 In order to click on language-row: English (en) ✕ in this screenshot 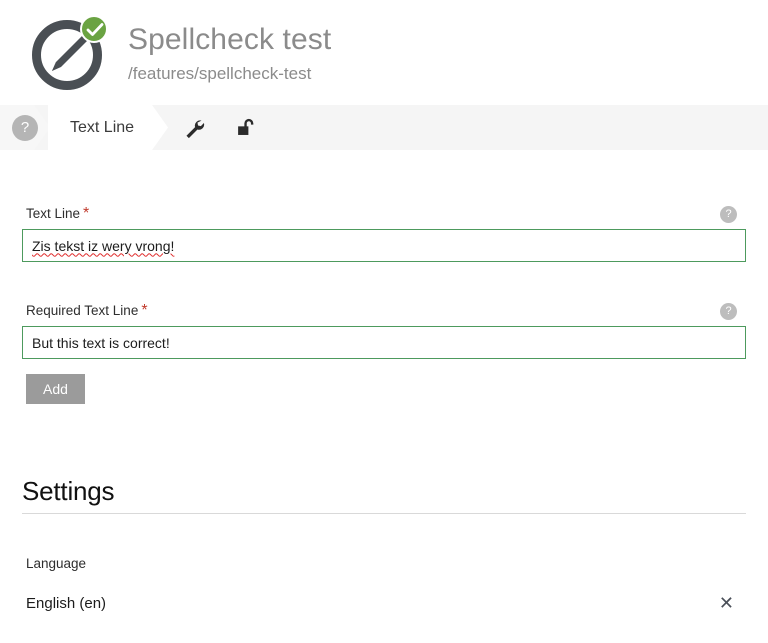, I will do `click(384, 603)`.